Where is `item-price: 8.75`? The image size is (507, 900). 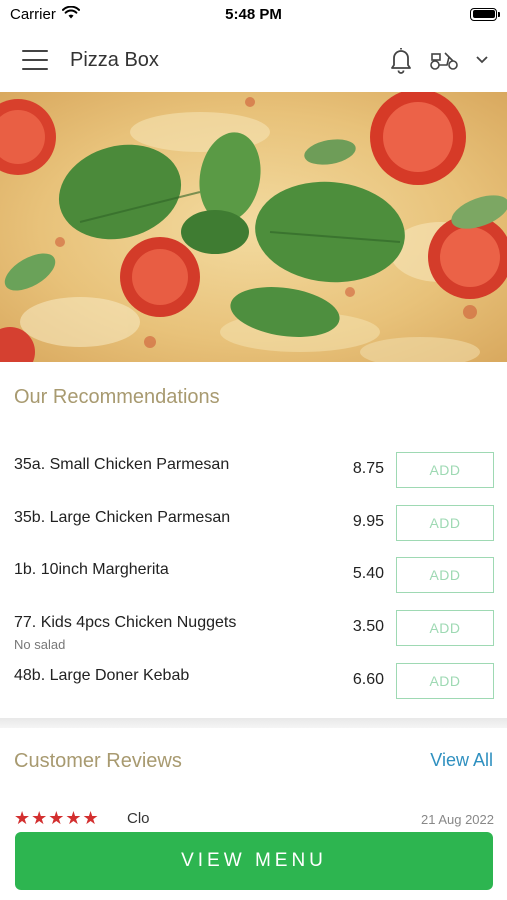
item-price: 8.75 is located at coordinates (368, 468).